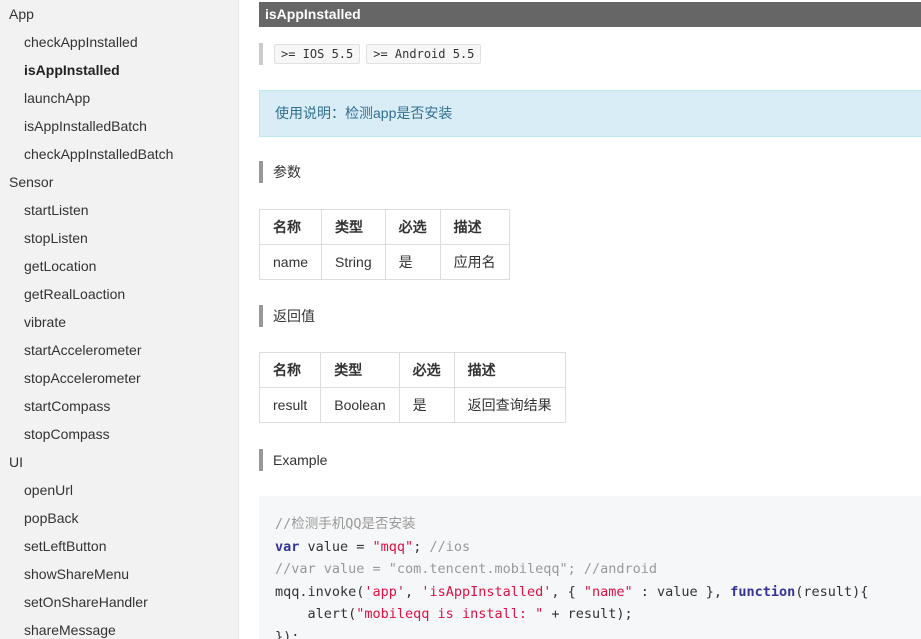  What do you see at coordinates (119, 378) in the screenshot?
I see `sidebar-item: stopAccelerometer` at bounding box center [119, 378].